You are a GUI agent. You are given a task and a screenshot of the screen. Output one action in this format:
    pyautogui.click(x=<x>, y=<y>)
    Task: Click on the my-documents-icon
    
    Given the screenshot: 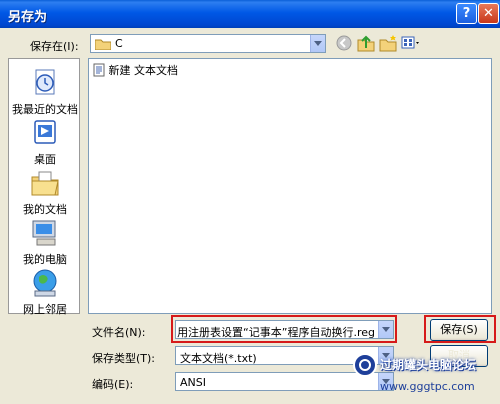 What is the action you would take?
    pyautogui.click(x=45, y=183)
    